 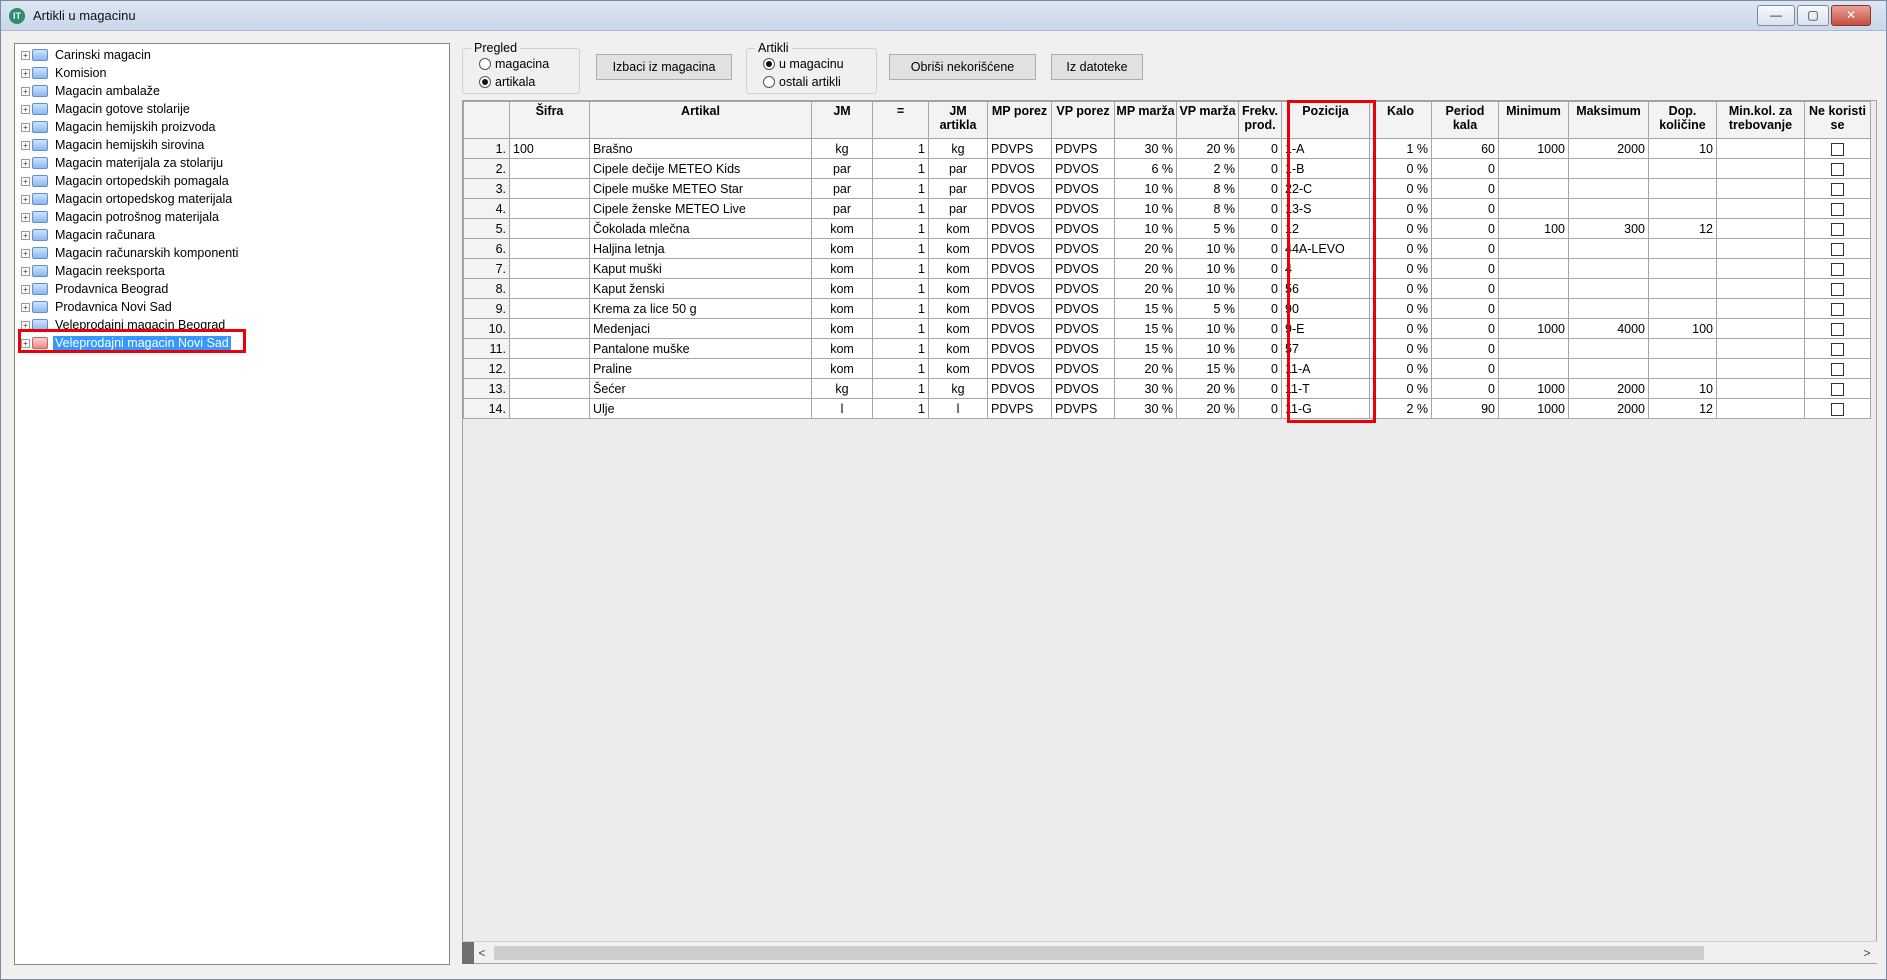 What do you see at coordinates (700, 368) in the screenshot?
I see `cell-artikal: Praline` at bounding box center [700, 368].